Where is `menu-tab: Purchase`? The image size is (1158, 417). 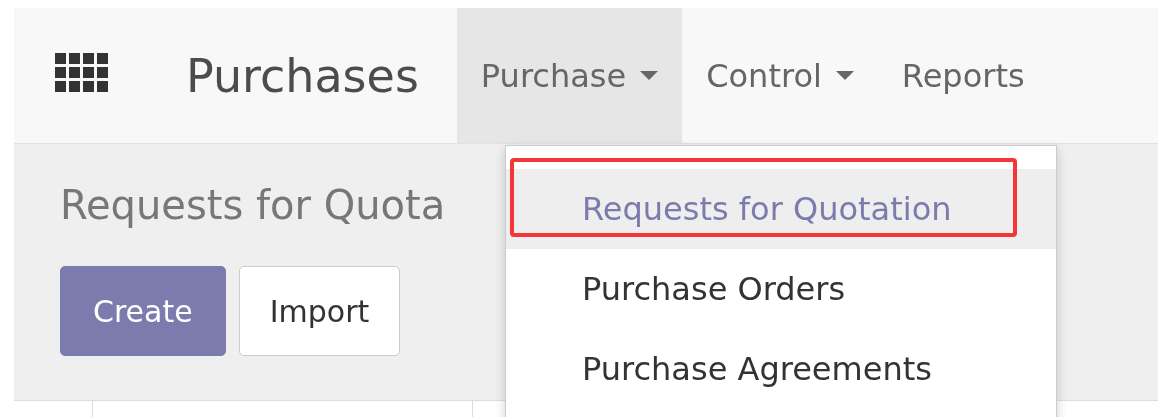
menu-tab: Purchase is located at coordinates (569, 75).